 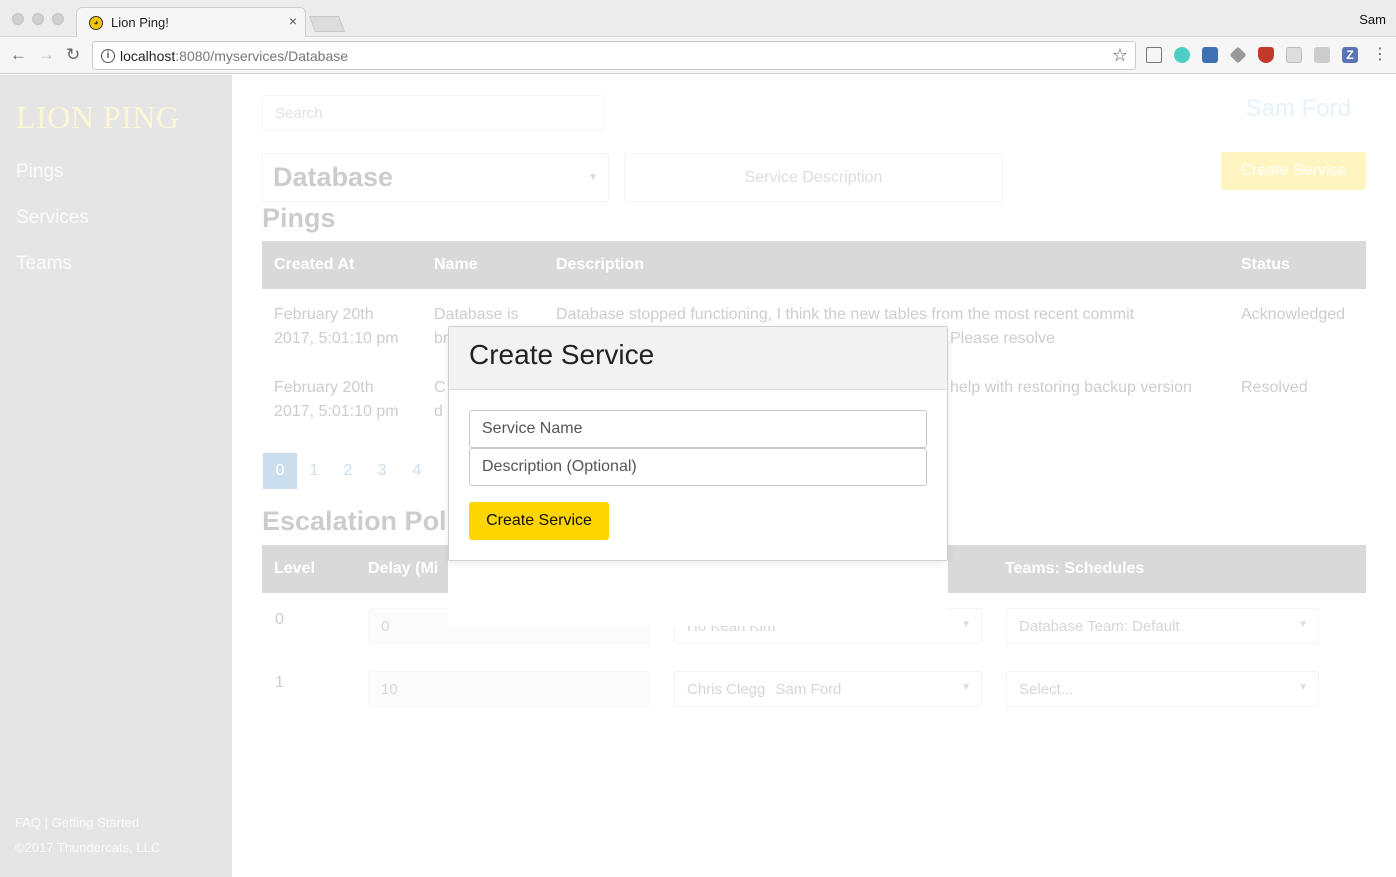 What do you see at coordinates (433, 113) in the screenshot?
I see `search-input: Search` at bounding box center [433, 113].